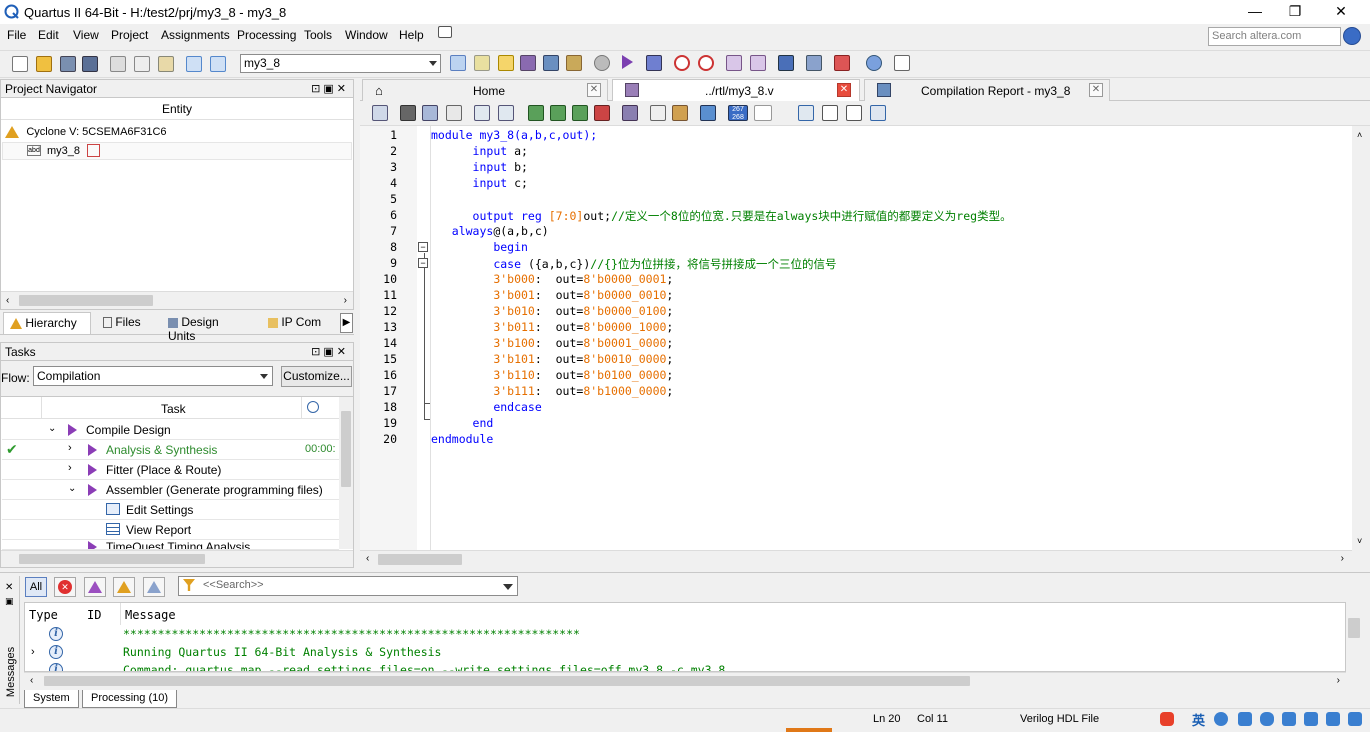 The image size is (1370, 732). Describe the element at coordinates (1359, 541) in the screenshot. I see `scroll-down-icon: ˅` at that location.